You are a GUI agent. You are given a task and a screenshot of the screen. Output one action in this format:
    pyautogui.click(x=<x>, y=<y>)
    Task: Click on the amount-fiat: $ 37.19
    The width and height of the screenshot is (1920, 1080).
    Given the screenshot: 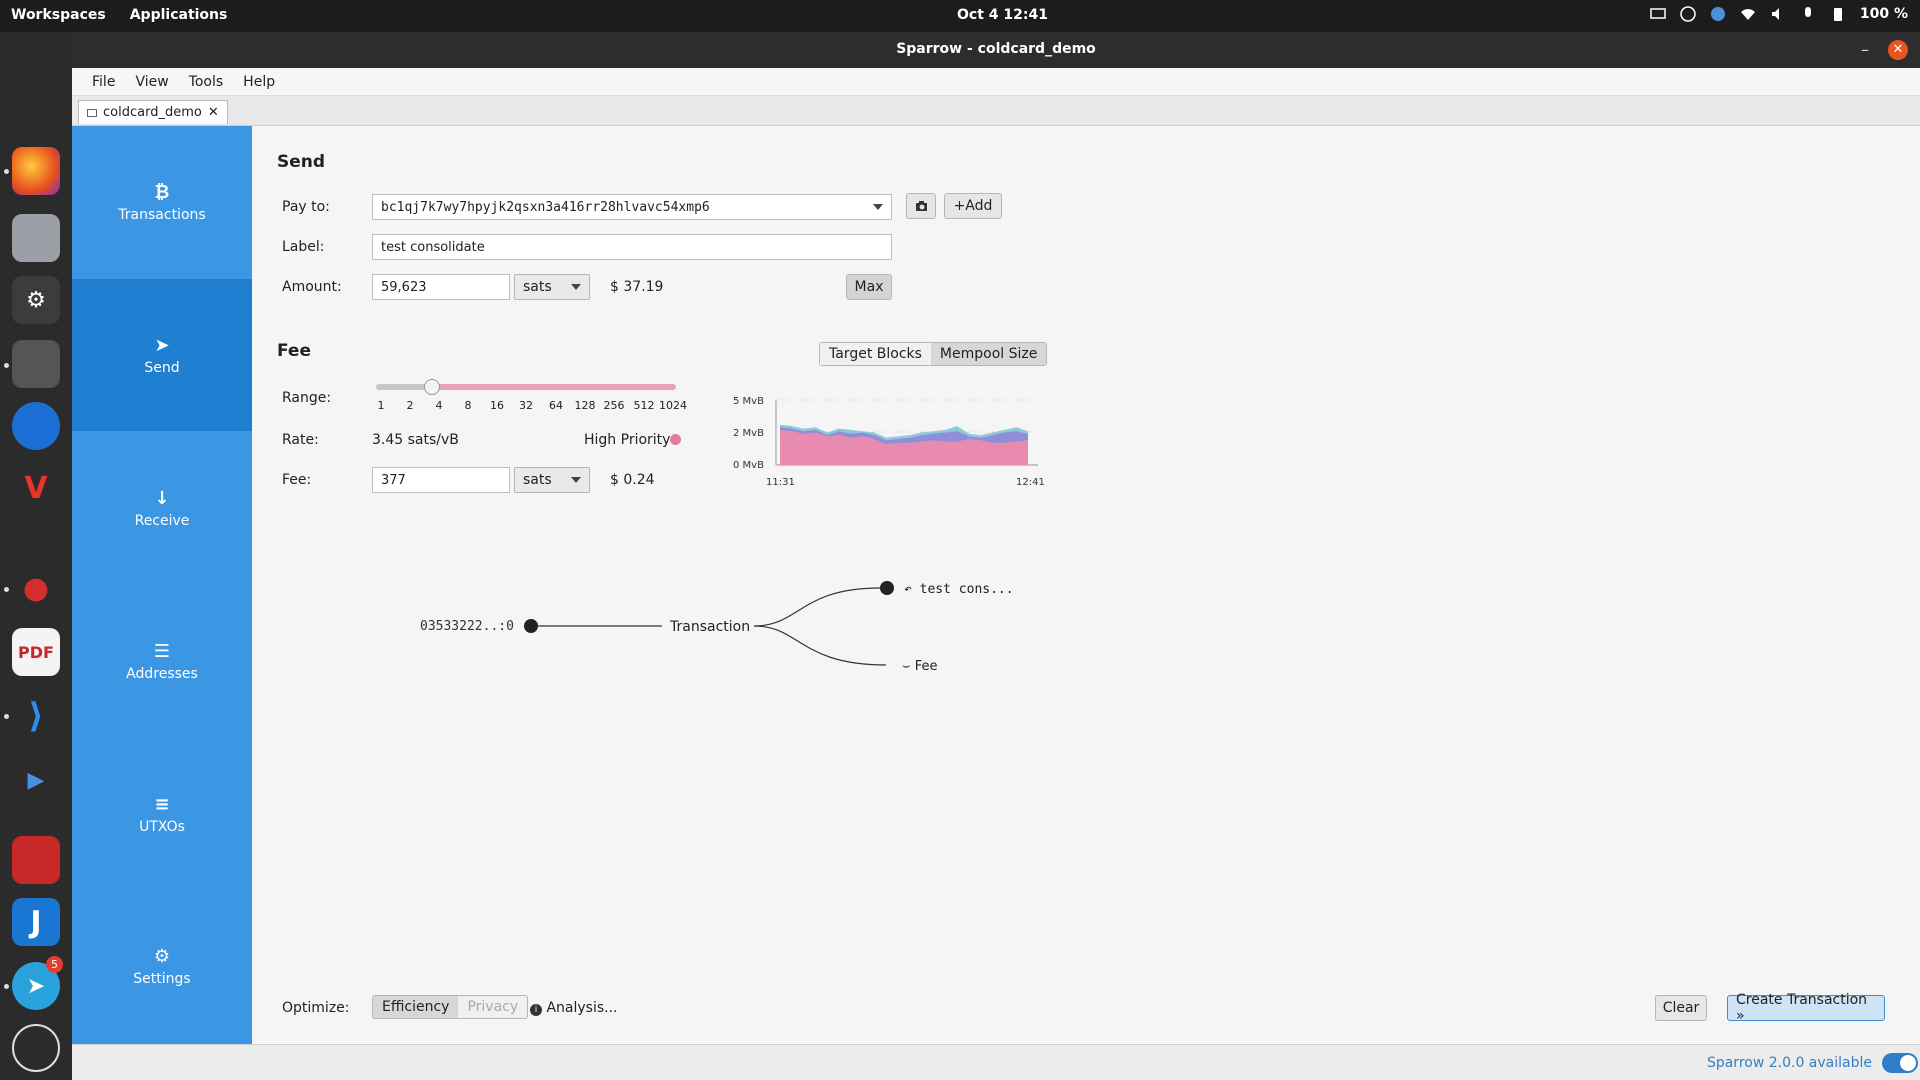 What is the action you would take?
    pyautogui.click(x=637, y=287)
    